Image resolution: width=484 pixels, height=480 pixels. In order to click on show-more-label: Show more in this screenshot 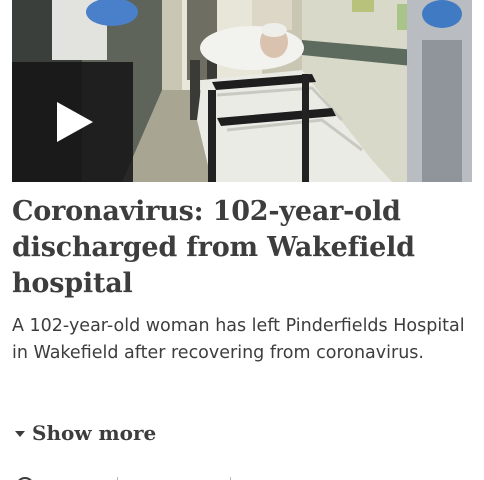, I will do `click(94, 433)`.